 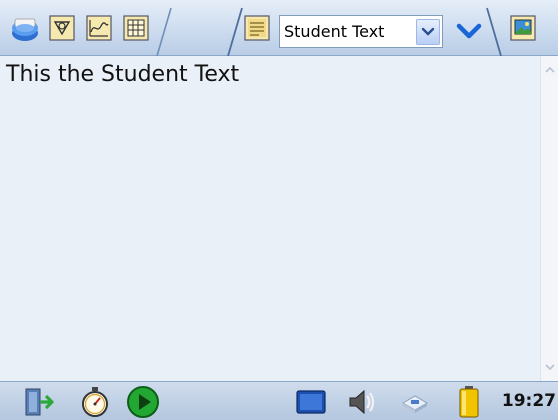 I want to click on student-text-content: This the Student Text, so click(x=122, y=74).